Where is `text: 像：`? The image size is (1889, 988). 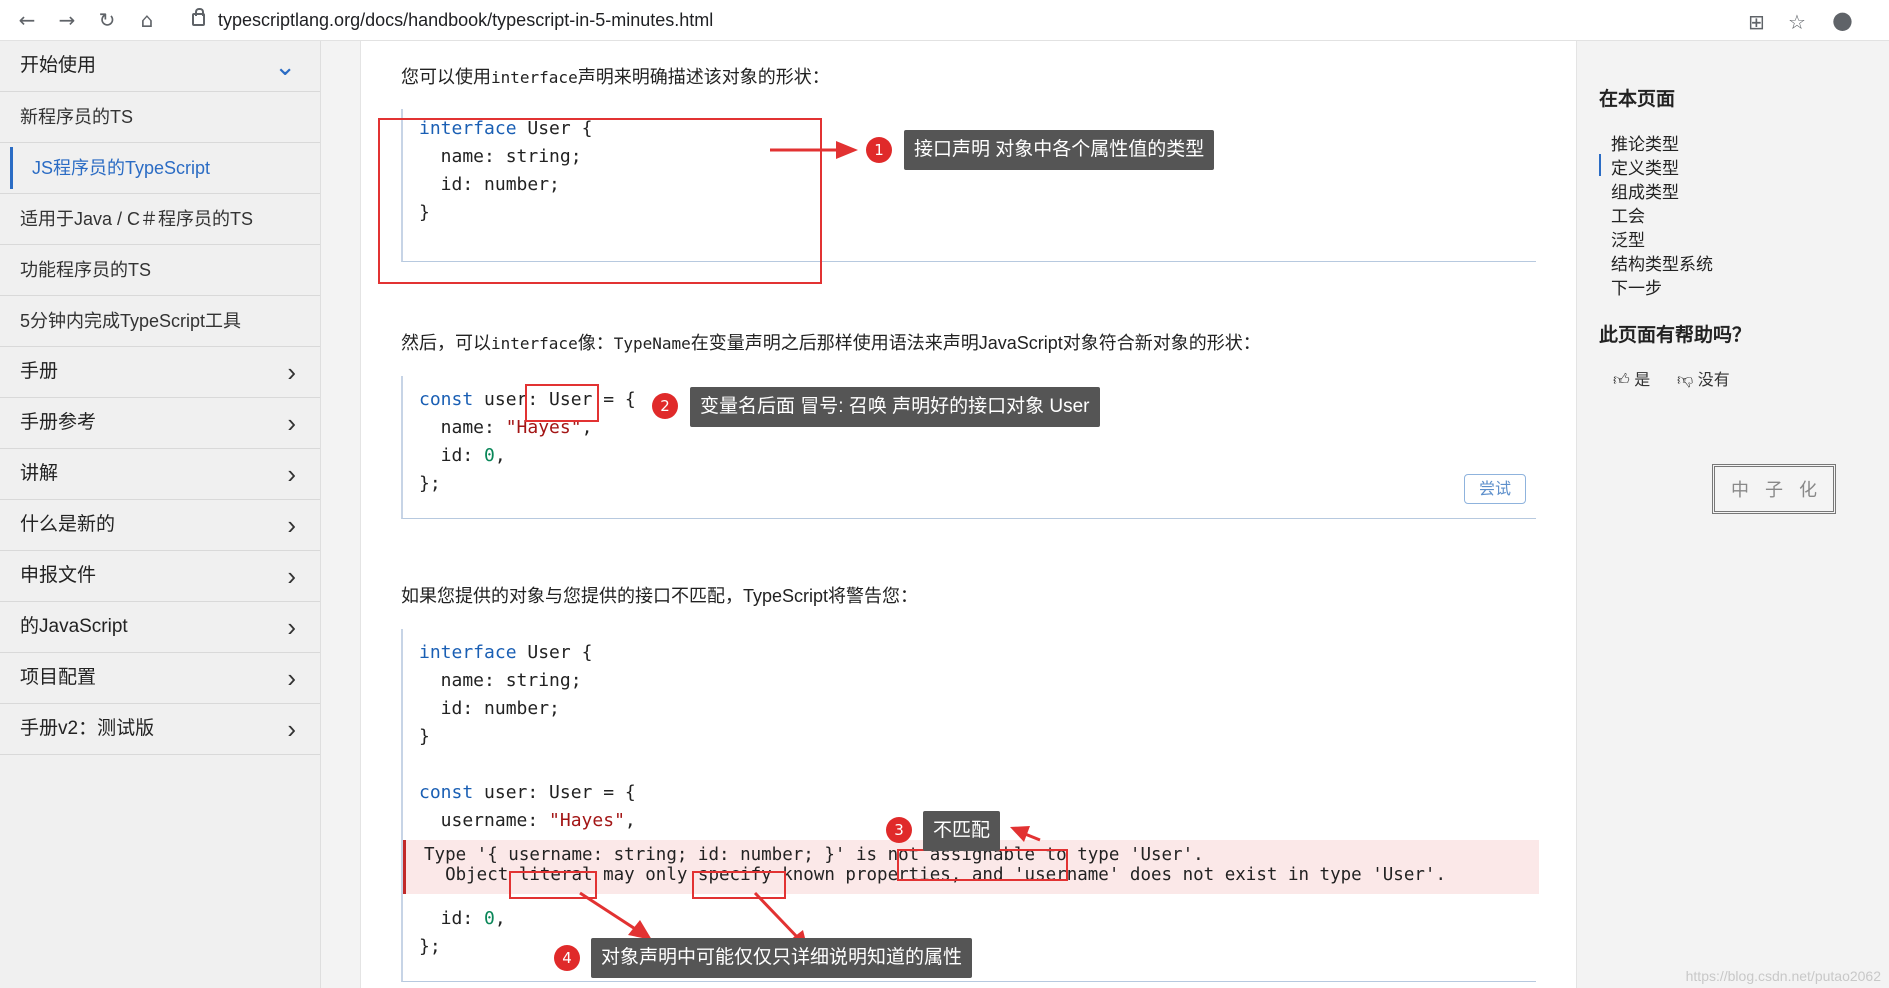 text: 像： is located at coordinates (595, 343).